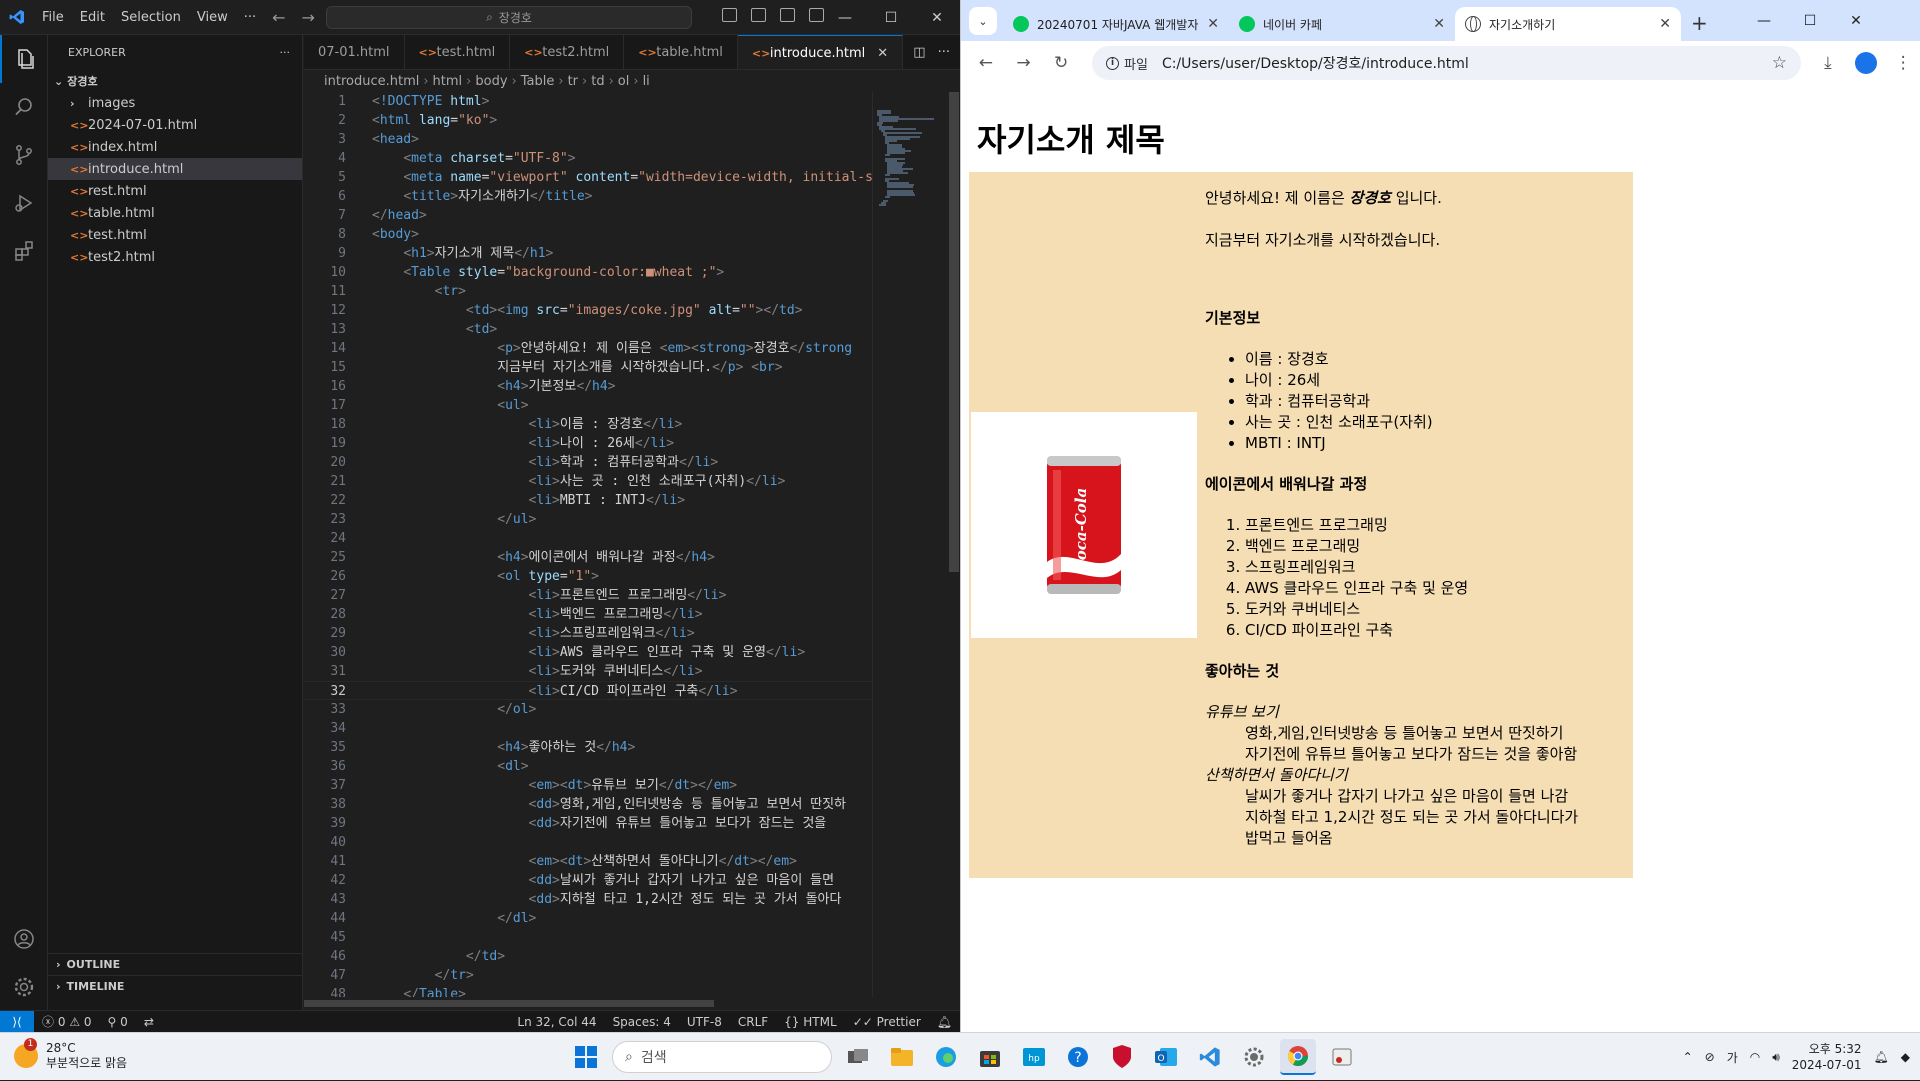  Describe the element at coordinates (810, 1022) in the screenshot. I see `language-mode: {} HTML` at that location.